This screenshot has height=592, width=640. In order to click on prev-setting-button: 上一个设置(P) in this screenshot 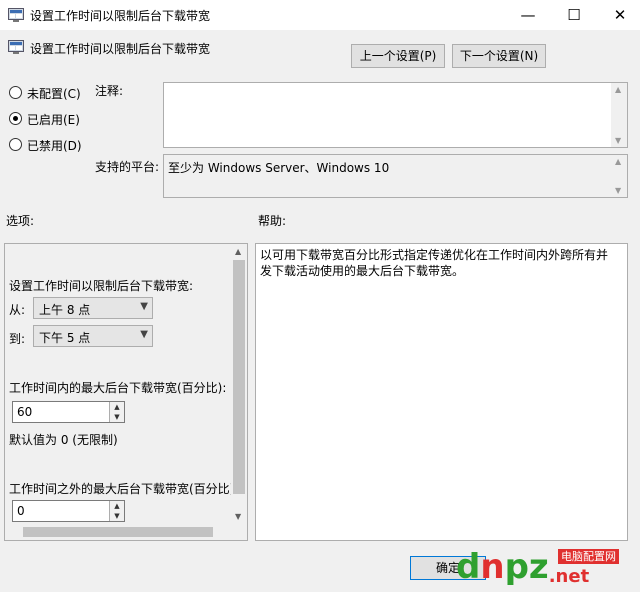, I will do `click(398, 56)`.